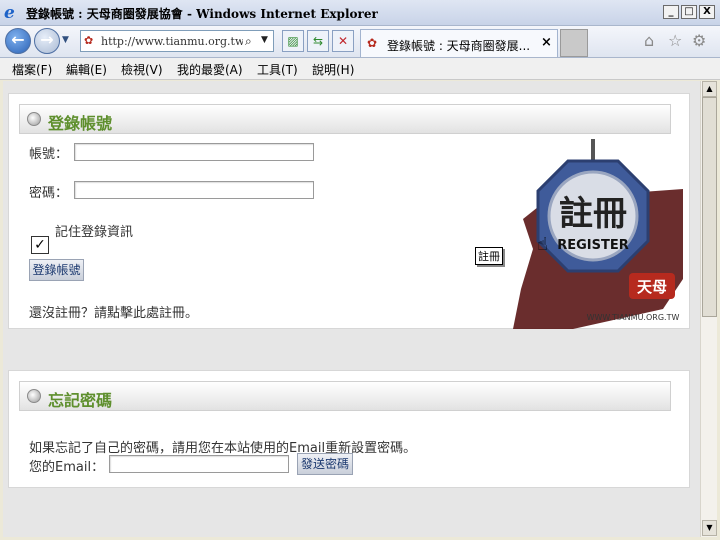 This screenshot has height=540, width=720. Describe the element at coordinates (248, 41) in the screenshot. I see `search-icon: ⌕` at that location.